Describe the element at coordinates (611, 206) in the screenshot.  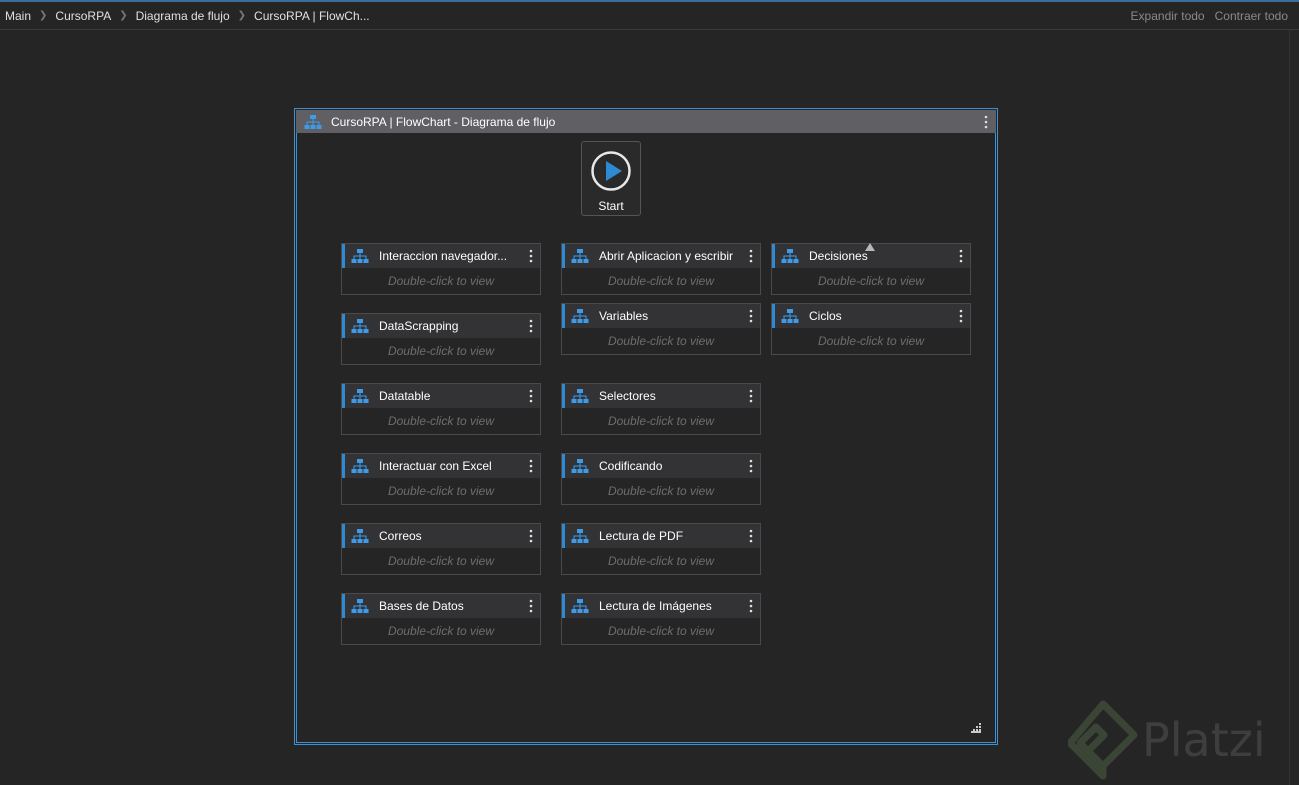
I see `start-label: Start` at that location.